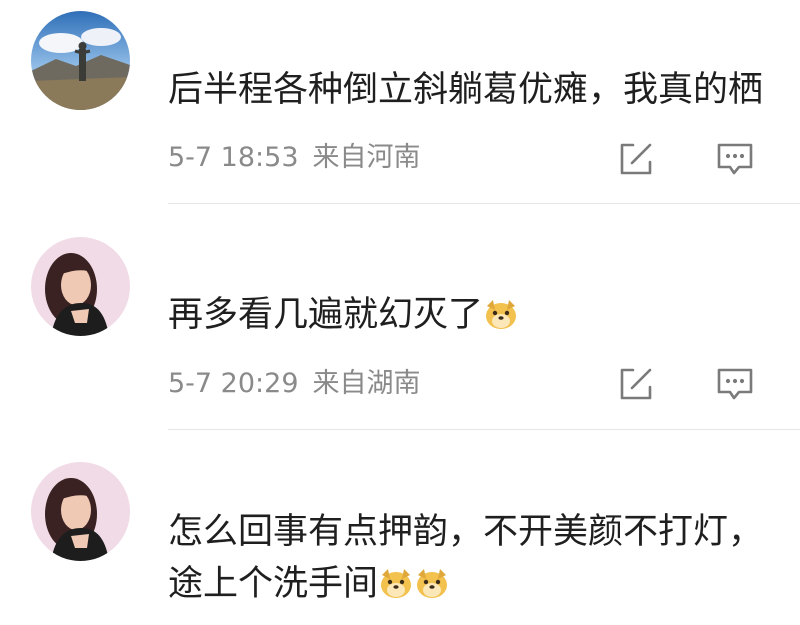 The width and height of the screenshot is (800, 625). Describe the element at coordinates (466, 90) in the screenshot. I see `comment-text: 后半程各种倒立斜躺葛优瘫，我真的栖` at that location.